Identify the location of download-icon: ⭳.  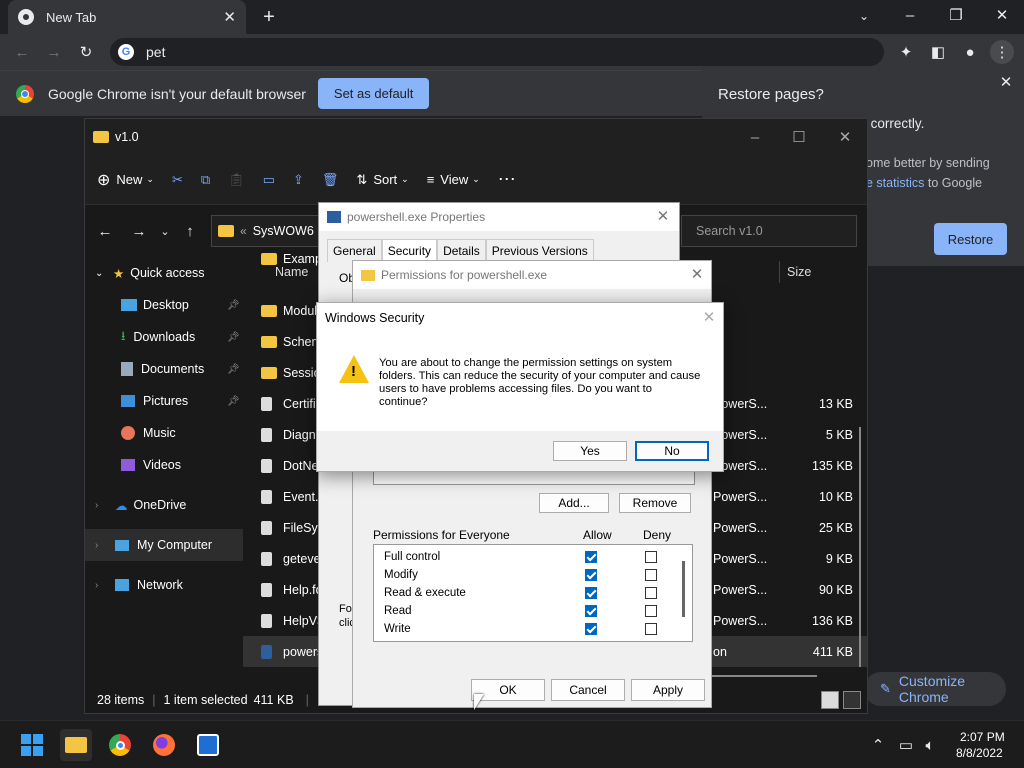
(123, 335).